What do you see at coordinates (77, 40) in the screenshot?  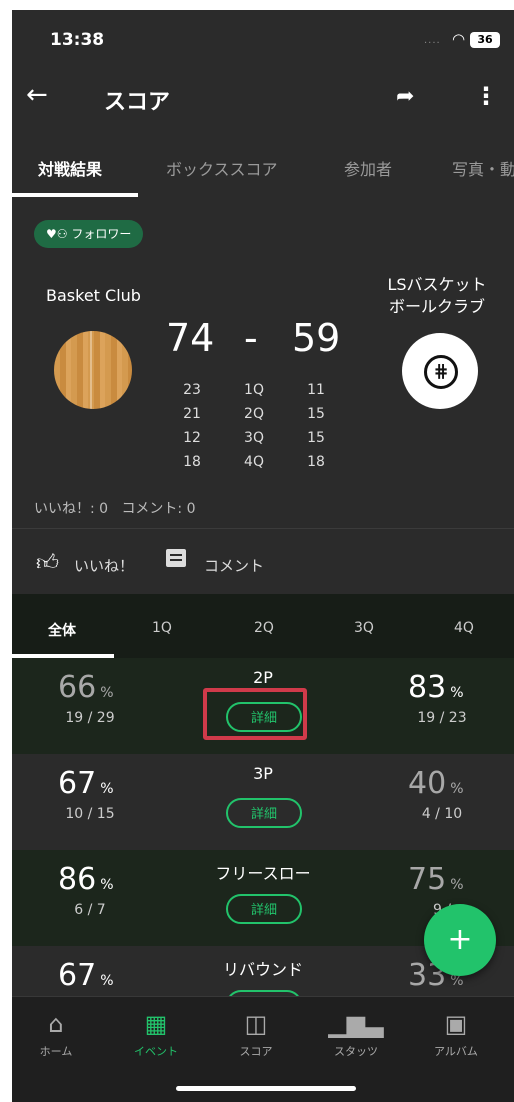 I see `status-time: 13:38` at bounding box center [77, 40].